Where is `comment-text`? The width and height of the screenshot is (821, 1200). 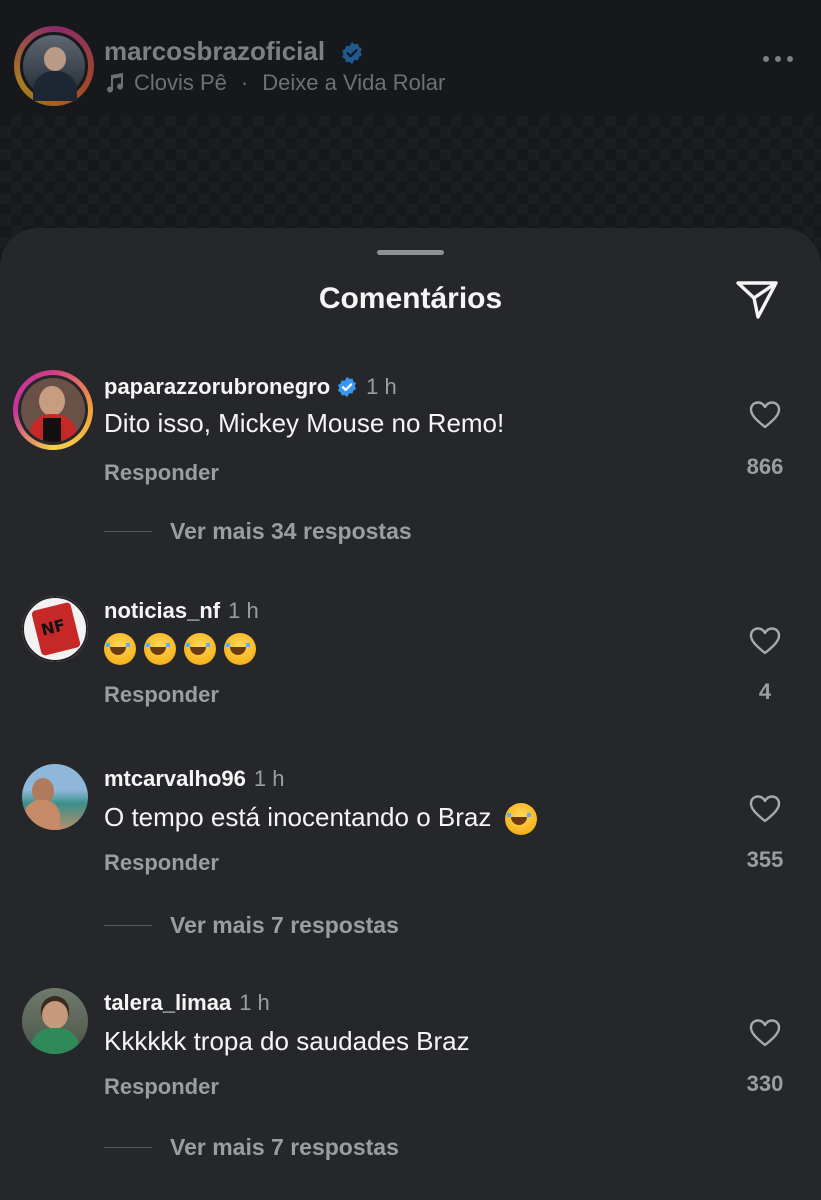
comment-text is located at coordinates (184, 649).